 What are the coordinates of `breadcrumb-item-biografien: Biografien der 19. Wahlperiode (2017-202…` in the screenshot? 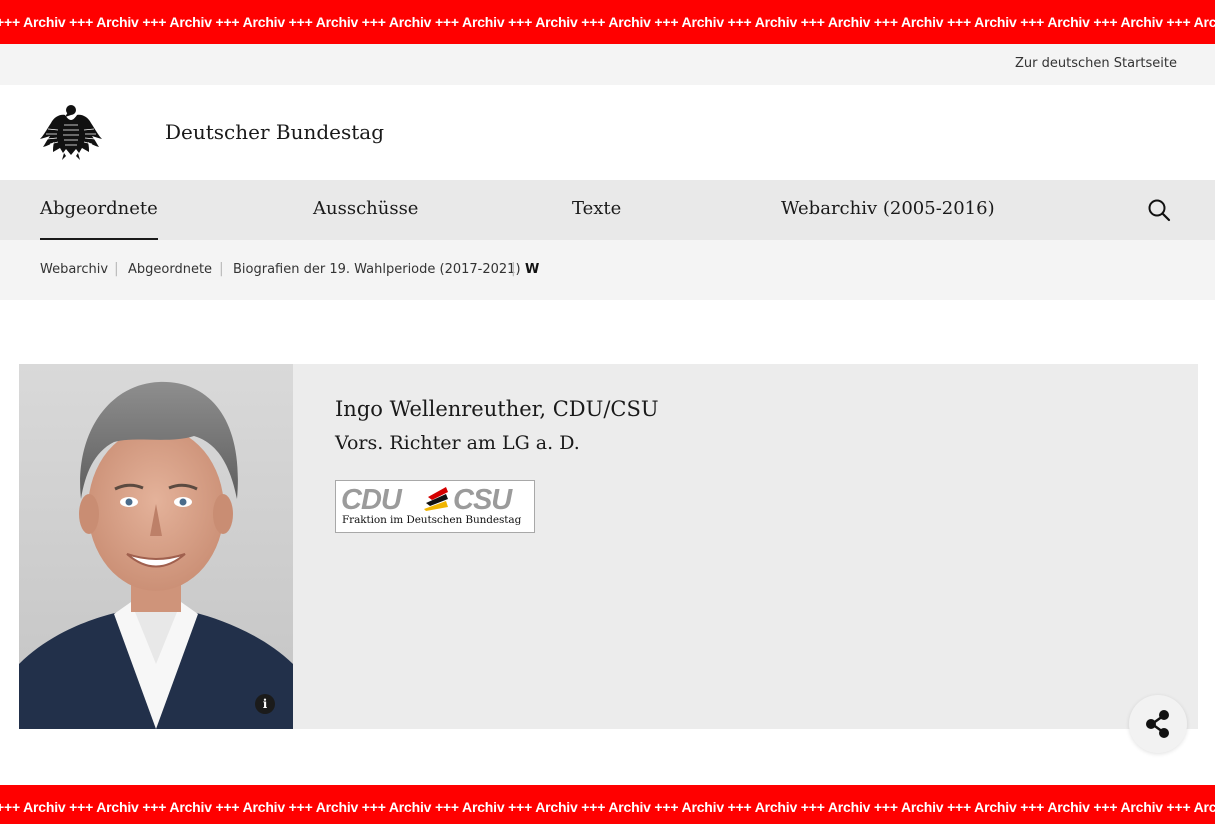 It's located at (377, 269).